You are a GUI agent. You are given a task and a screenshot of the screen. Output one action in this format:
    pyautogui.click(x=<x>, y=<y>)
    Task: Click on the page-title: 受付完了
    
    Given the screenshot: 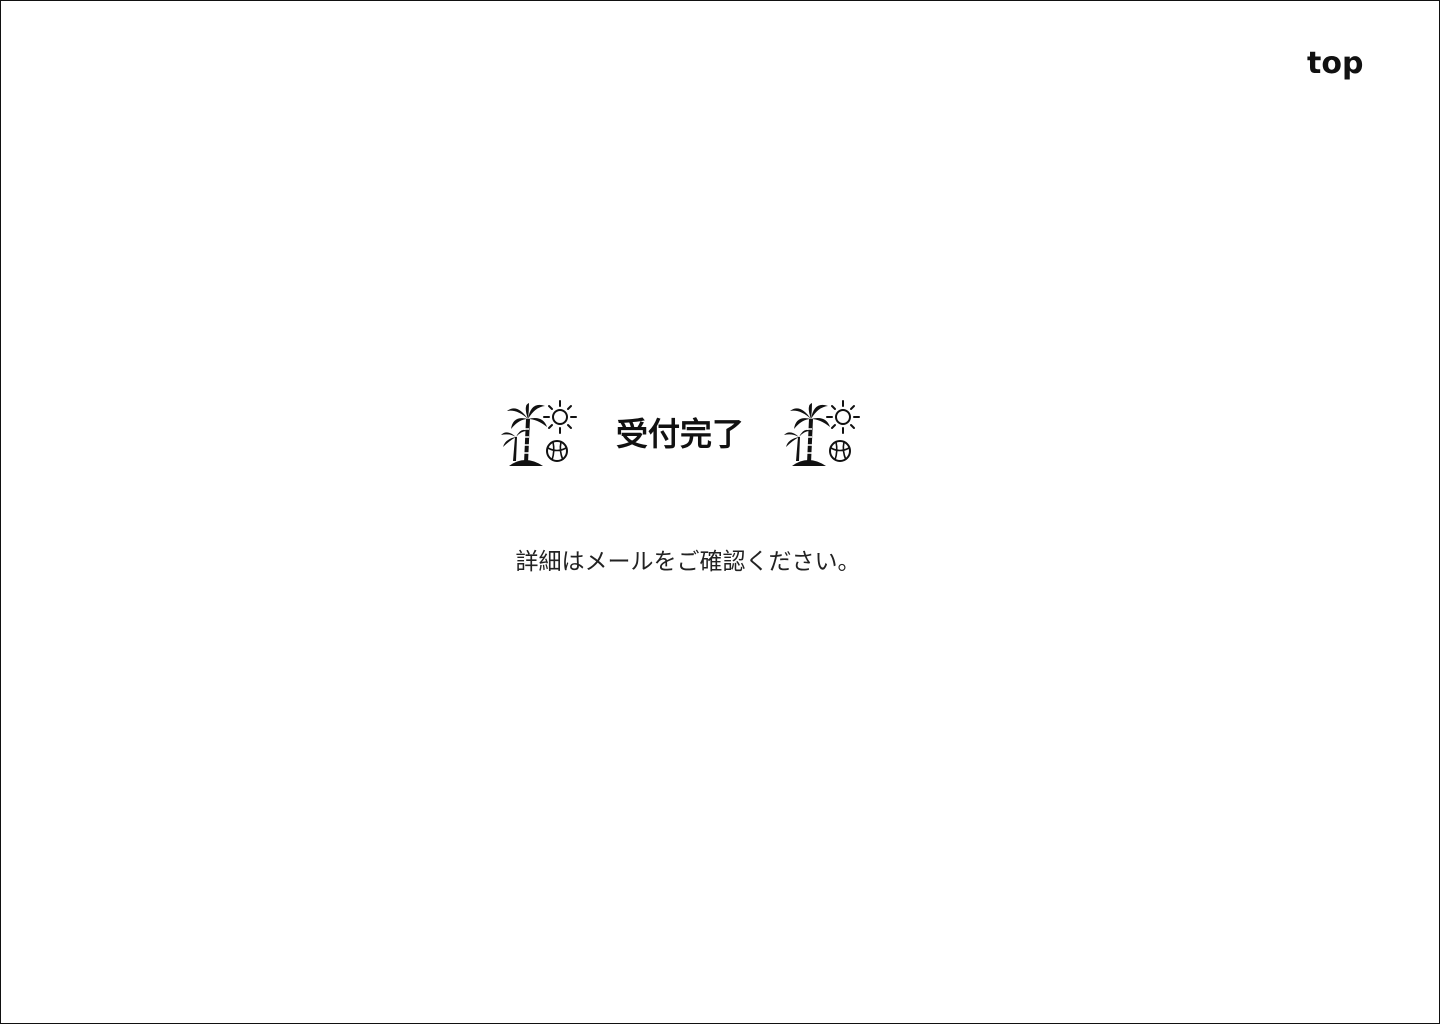 What is the action you would take?
    pyautogui.click(x=679, y=434)
    